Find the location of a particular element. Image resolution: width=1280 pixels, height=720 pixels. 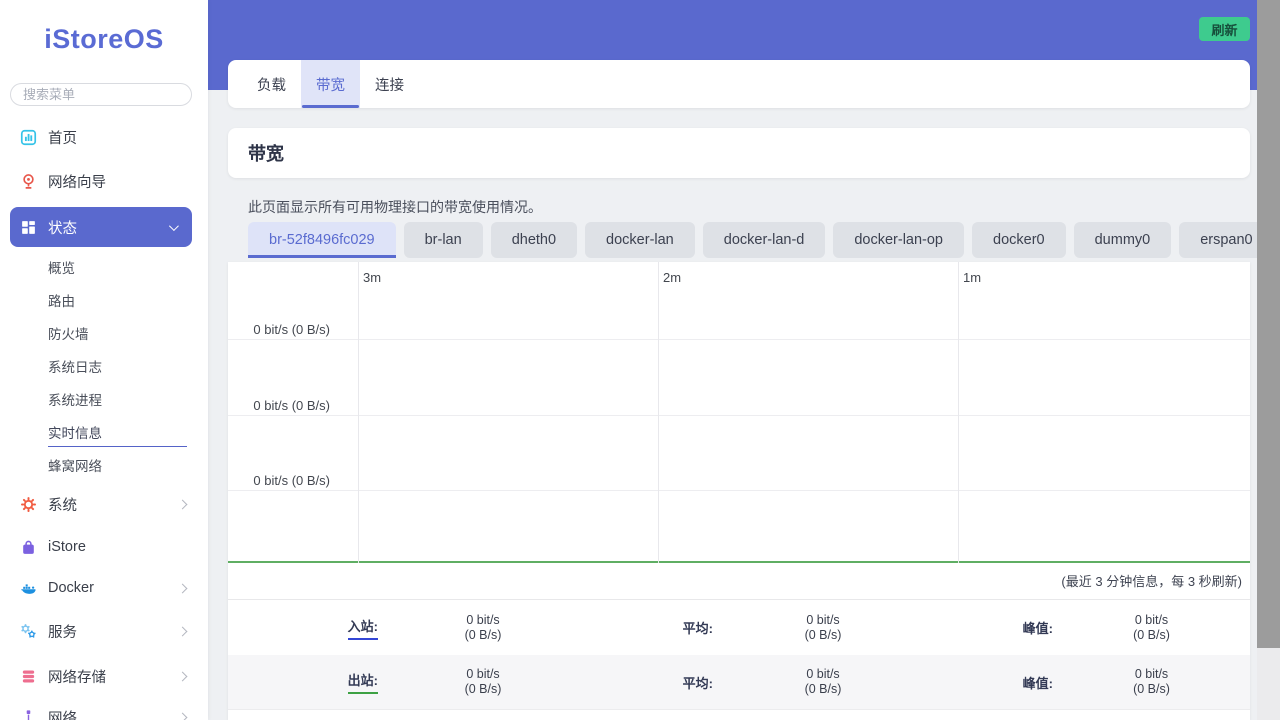

interface-tab-docker-lan-d: docker-lan-d is located at coordinates (764, 240).